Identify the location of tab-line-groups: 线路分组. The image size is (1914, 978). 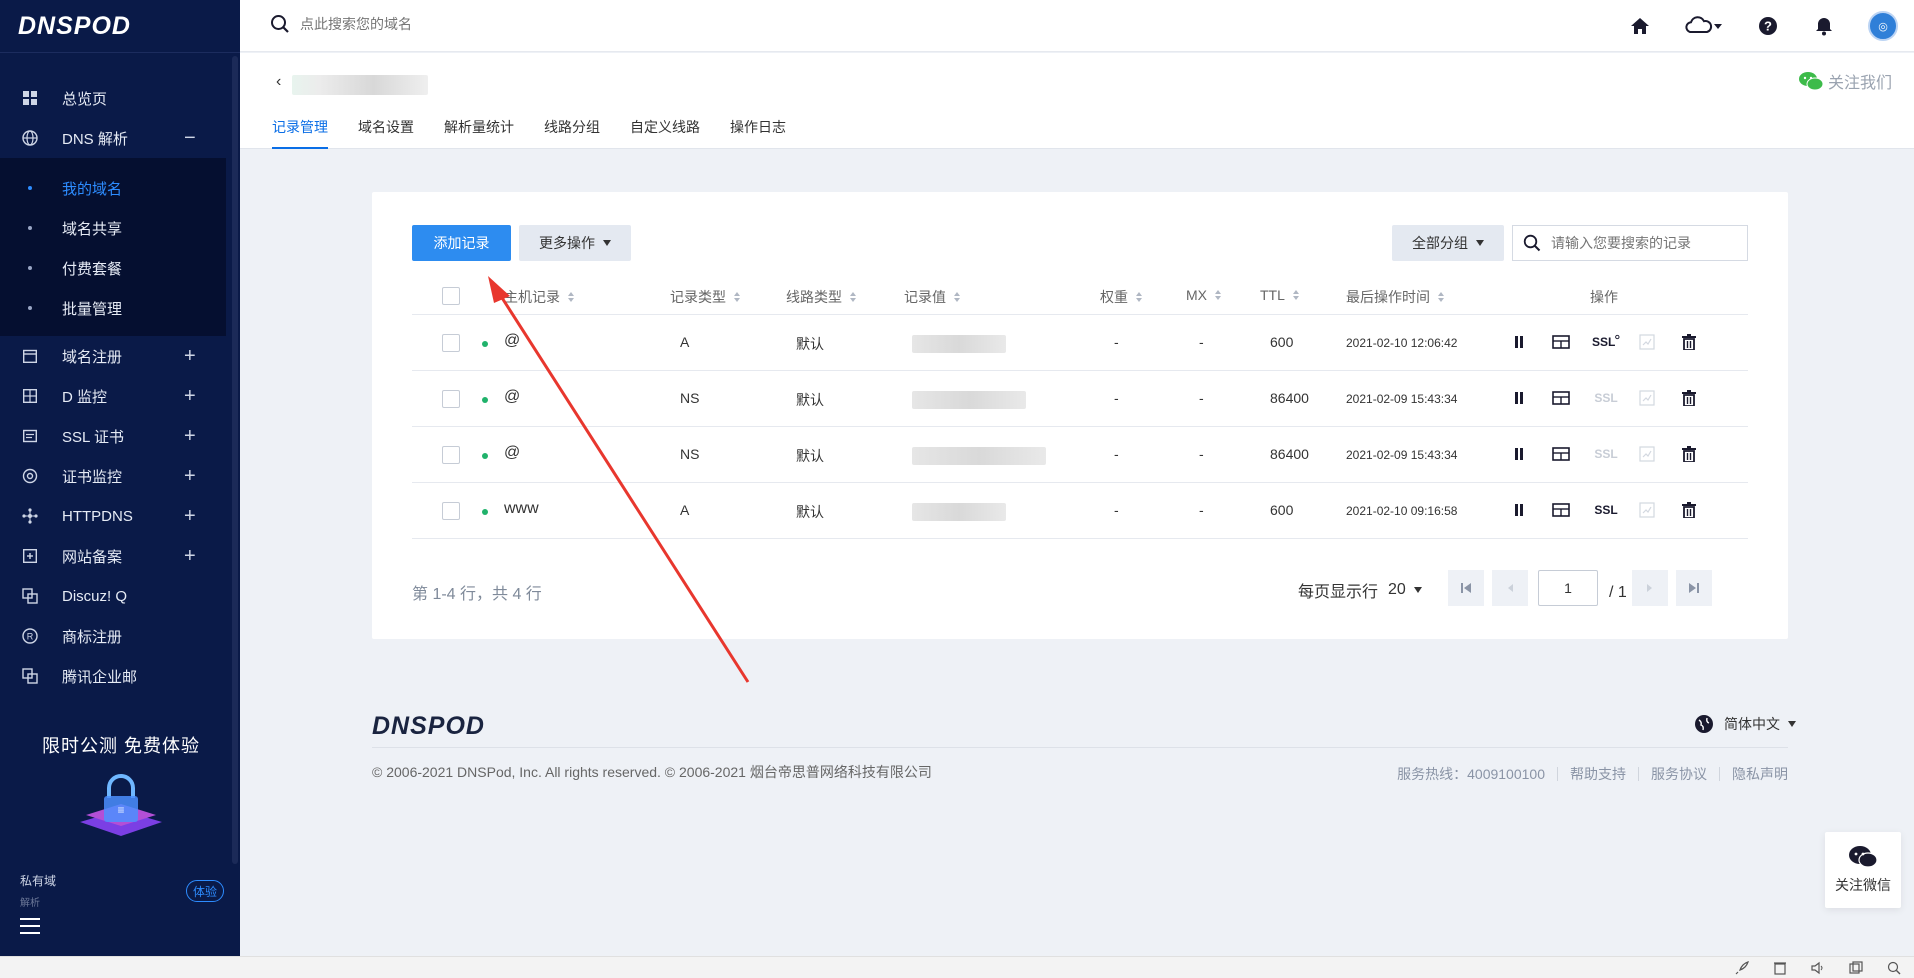
(572, 128).